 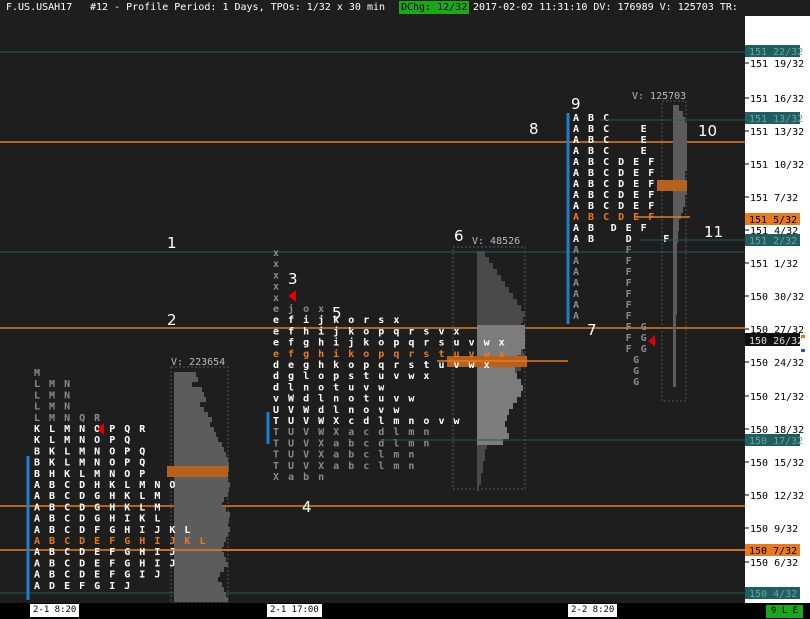 I want to click on axis-tick-label: 150 6/32, so click(x=774, y=563).